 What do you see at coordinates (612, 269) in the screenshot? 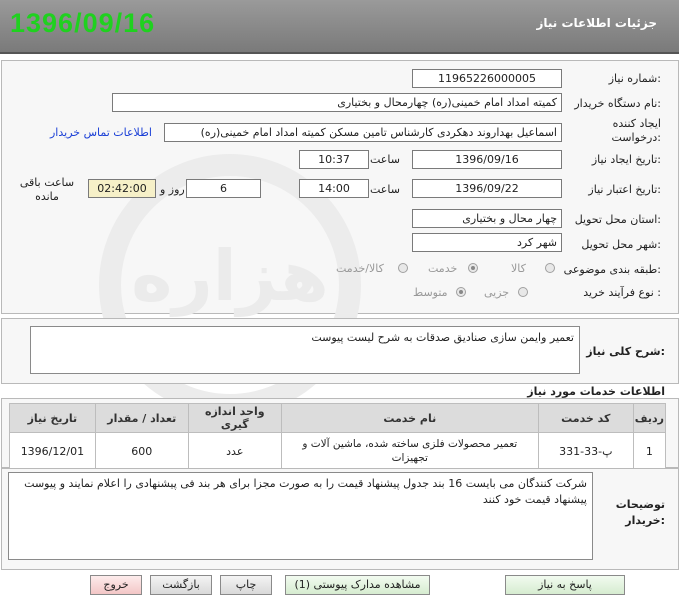
I see `category-label: طبقه بندی موضوعی:` at bounding box center [612, 269].